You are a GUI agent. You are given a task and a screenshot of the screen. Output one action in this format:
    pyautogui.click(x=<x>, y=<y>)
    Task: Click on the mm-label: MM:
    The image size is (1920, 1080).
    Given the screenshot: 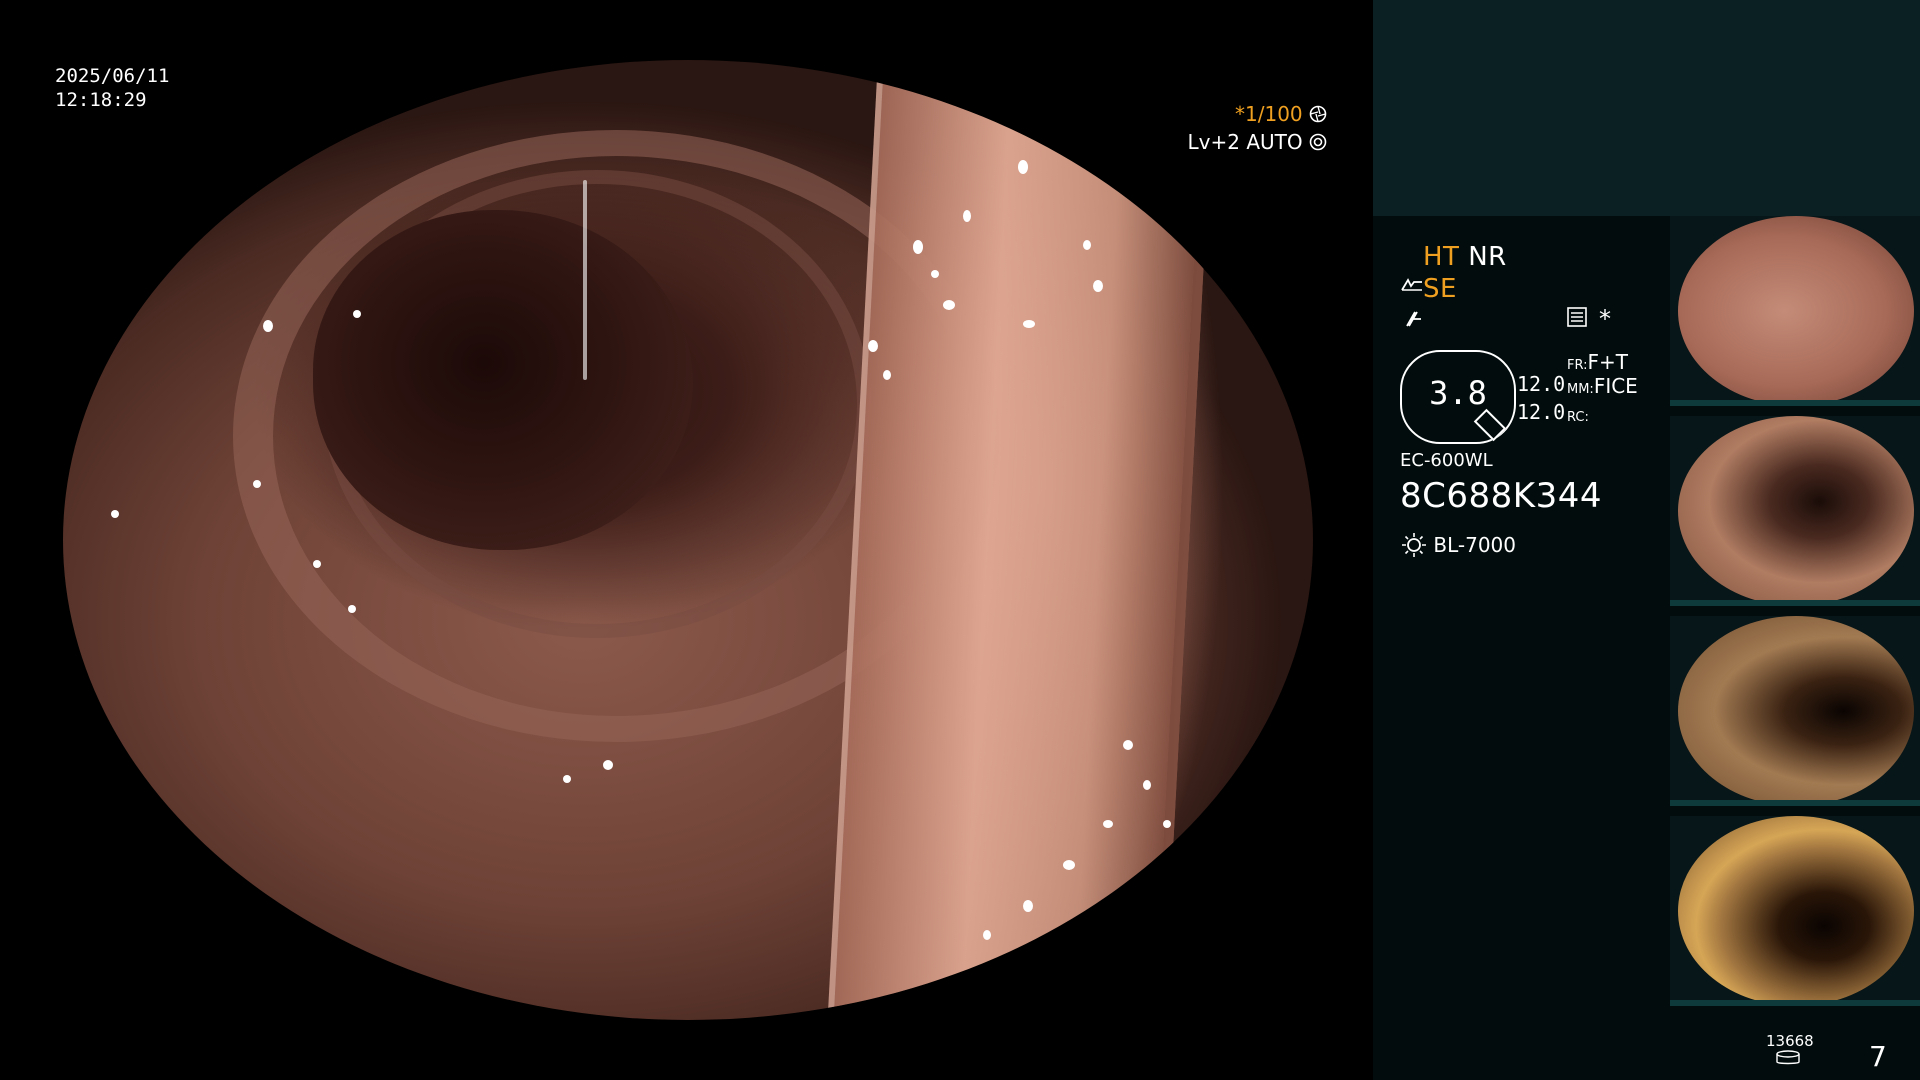 What is the action you would take?
    pyautogui.click(x=1580, y=389)
    